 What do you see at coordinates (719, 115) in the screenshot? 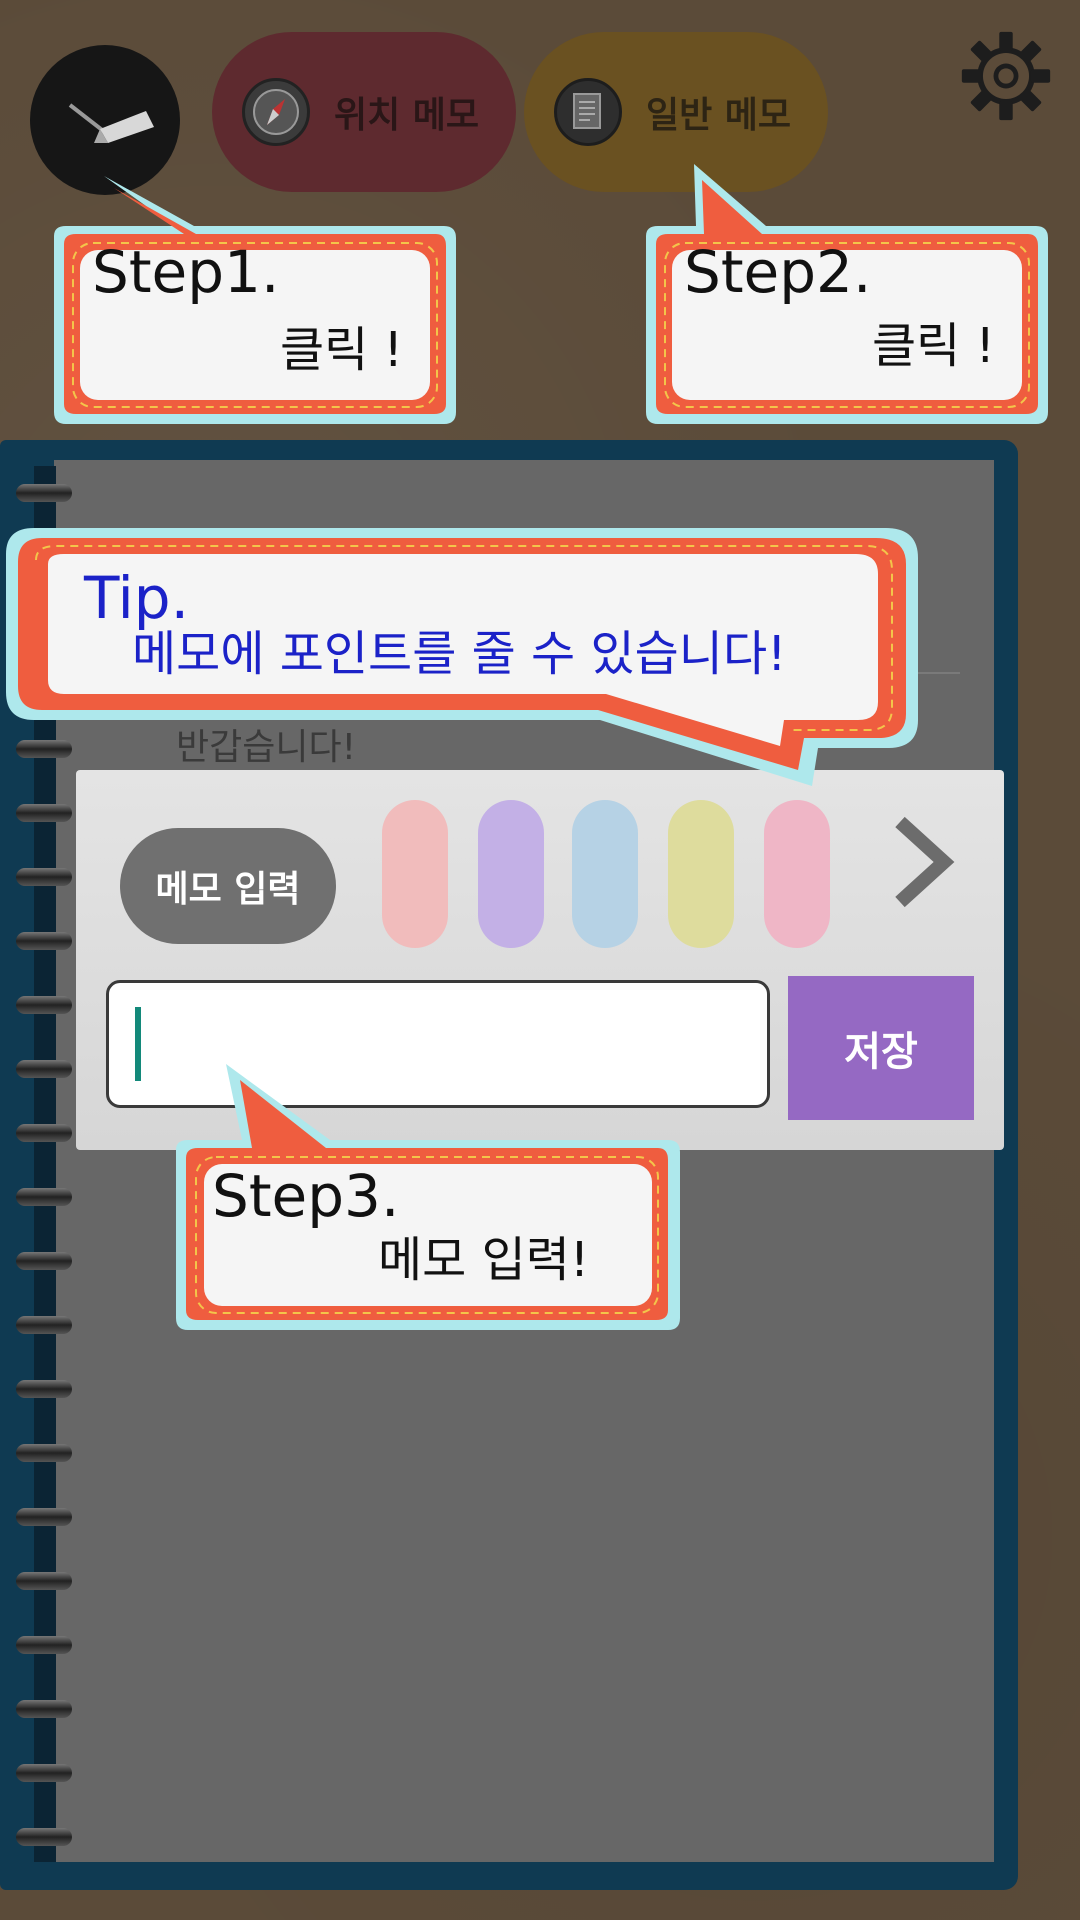
I see `general-memo-label: 일반 메모` at bounding box center [719, 115].